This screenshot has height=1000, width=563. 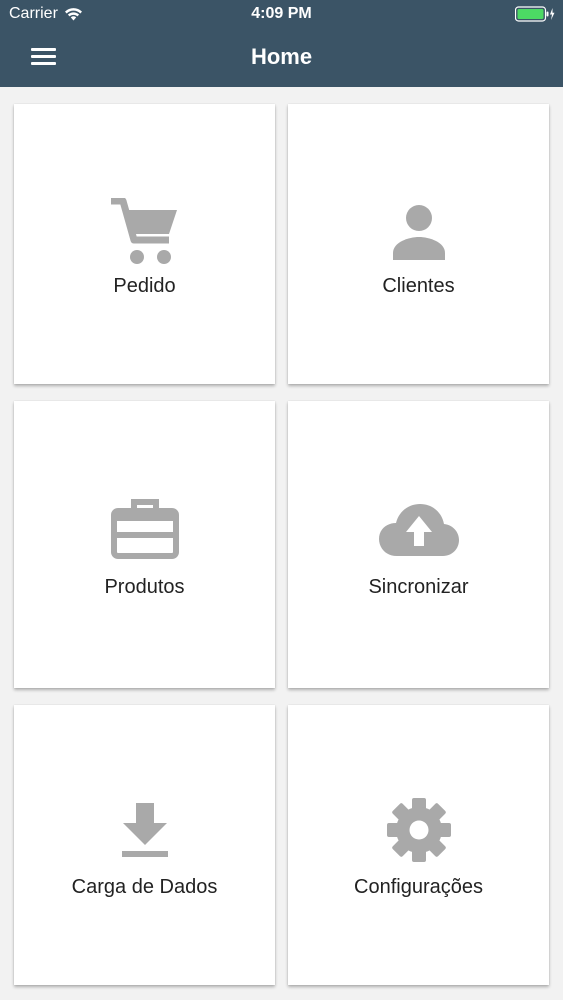 I want to click on shopping-cart-icon, so click(x=144, y=232).